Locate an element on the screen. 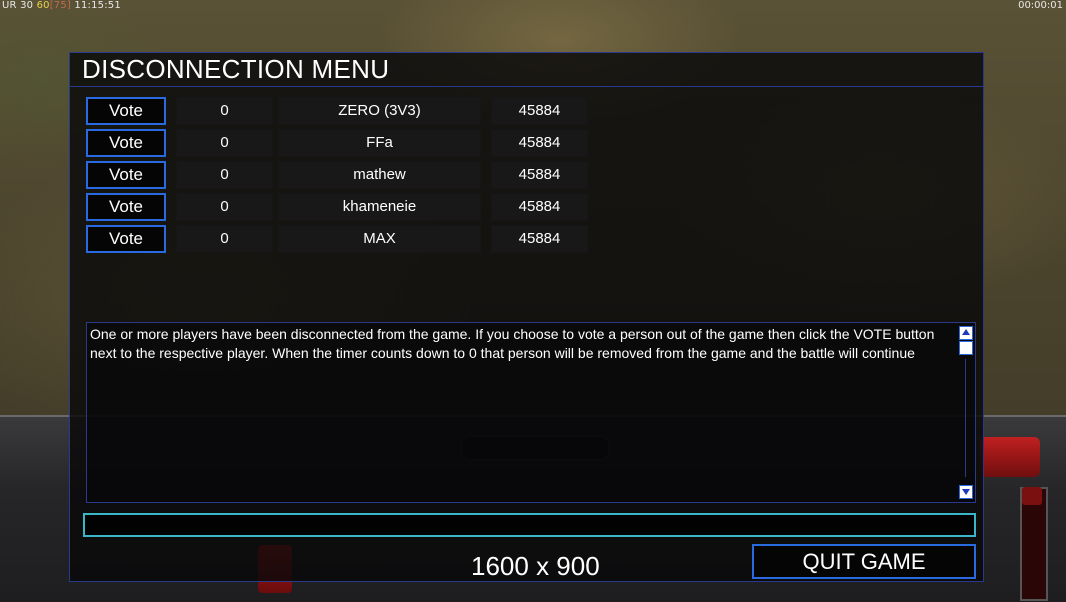  power-indicator is located at coordinates (1010, 457).